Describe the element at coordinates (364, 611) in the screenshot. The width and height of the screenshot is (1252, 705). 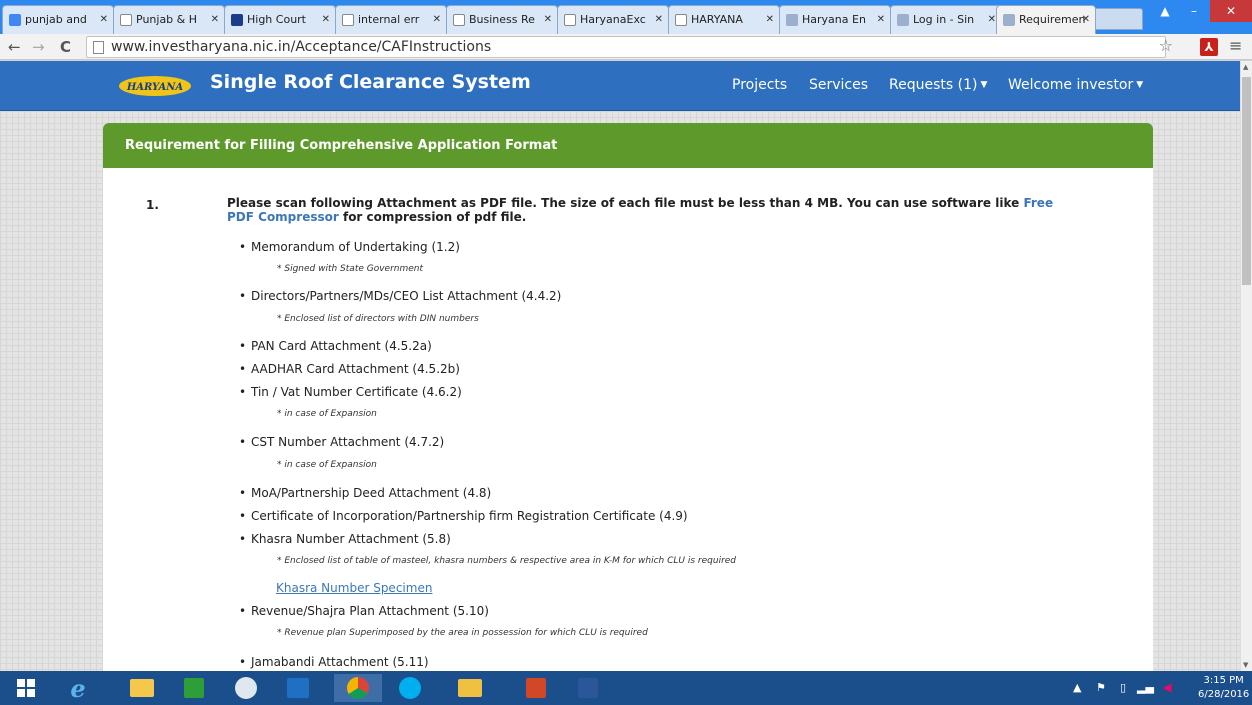
I see `list-item: • Revenue/Shajra Plan Attachment (5.10)` at that location.